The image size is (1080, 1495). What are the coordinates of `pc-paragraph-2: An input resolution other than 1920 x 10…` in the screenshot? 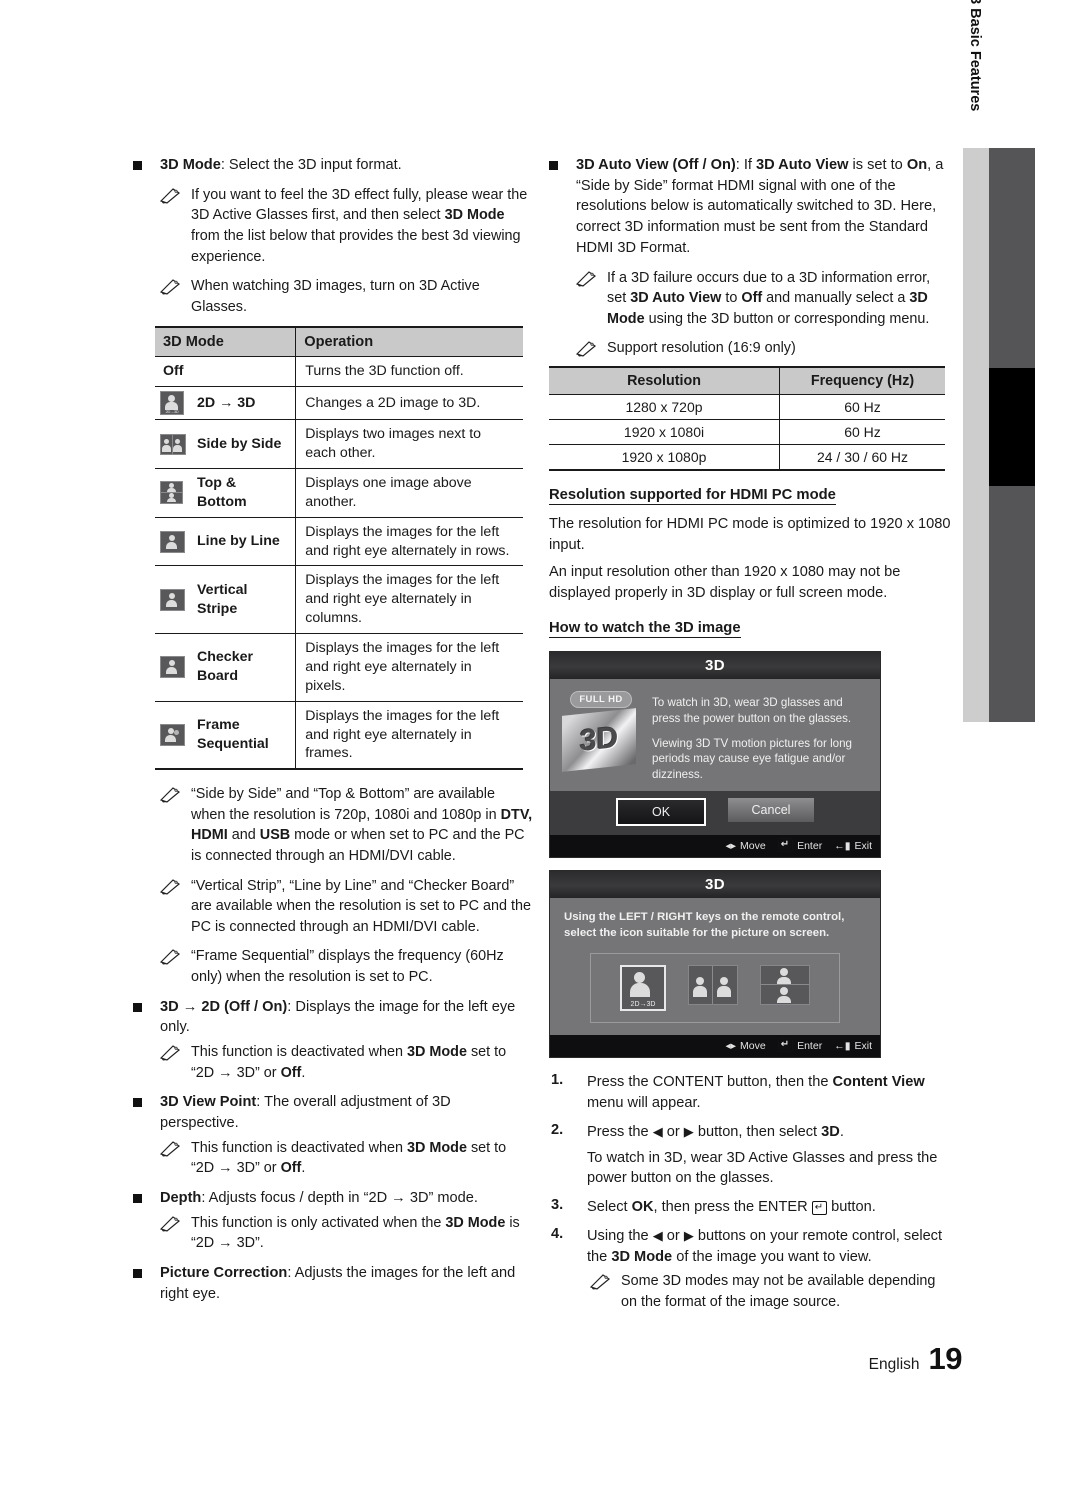 It's located at (725, 583).